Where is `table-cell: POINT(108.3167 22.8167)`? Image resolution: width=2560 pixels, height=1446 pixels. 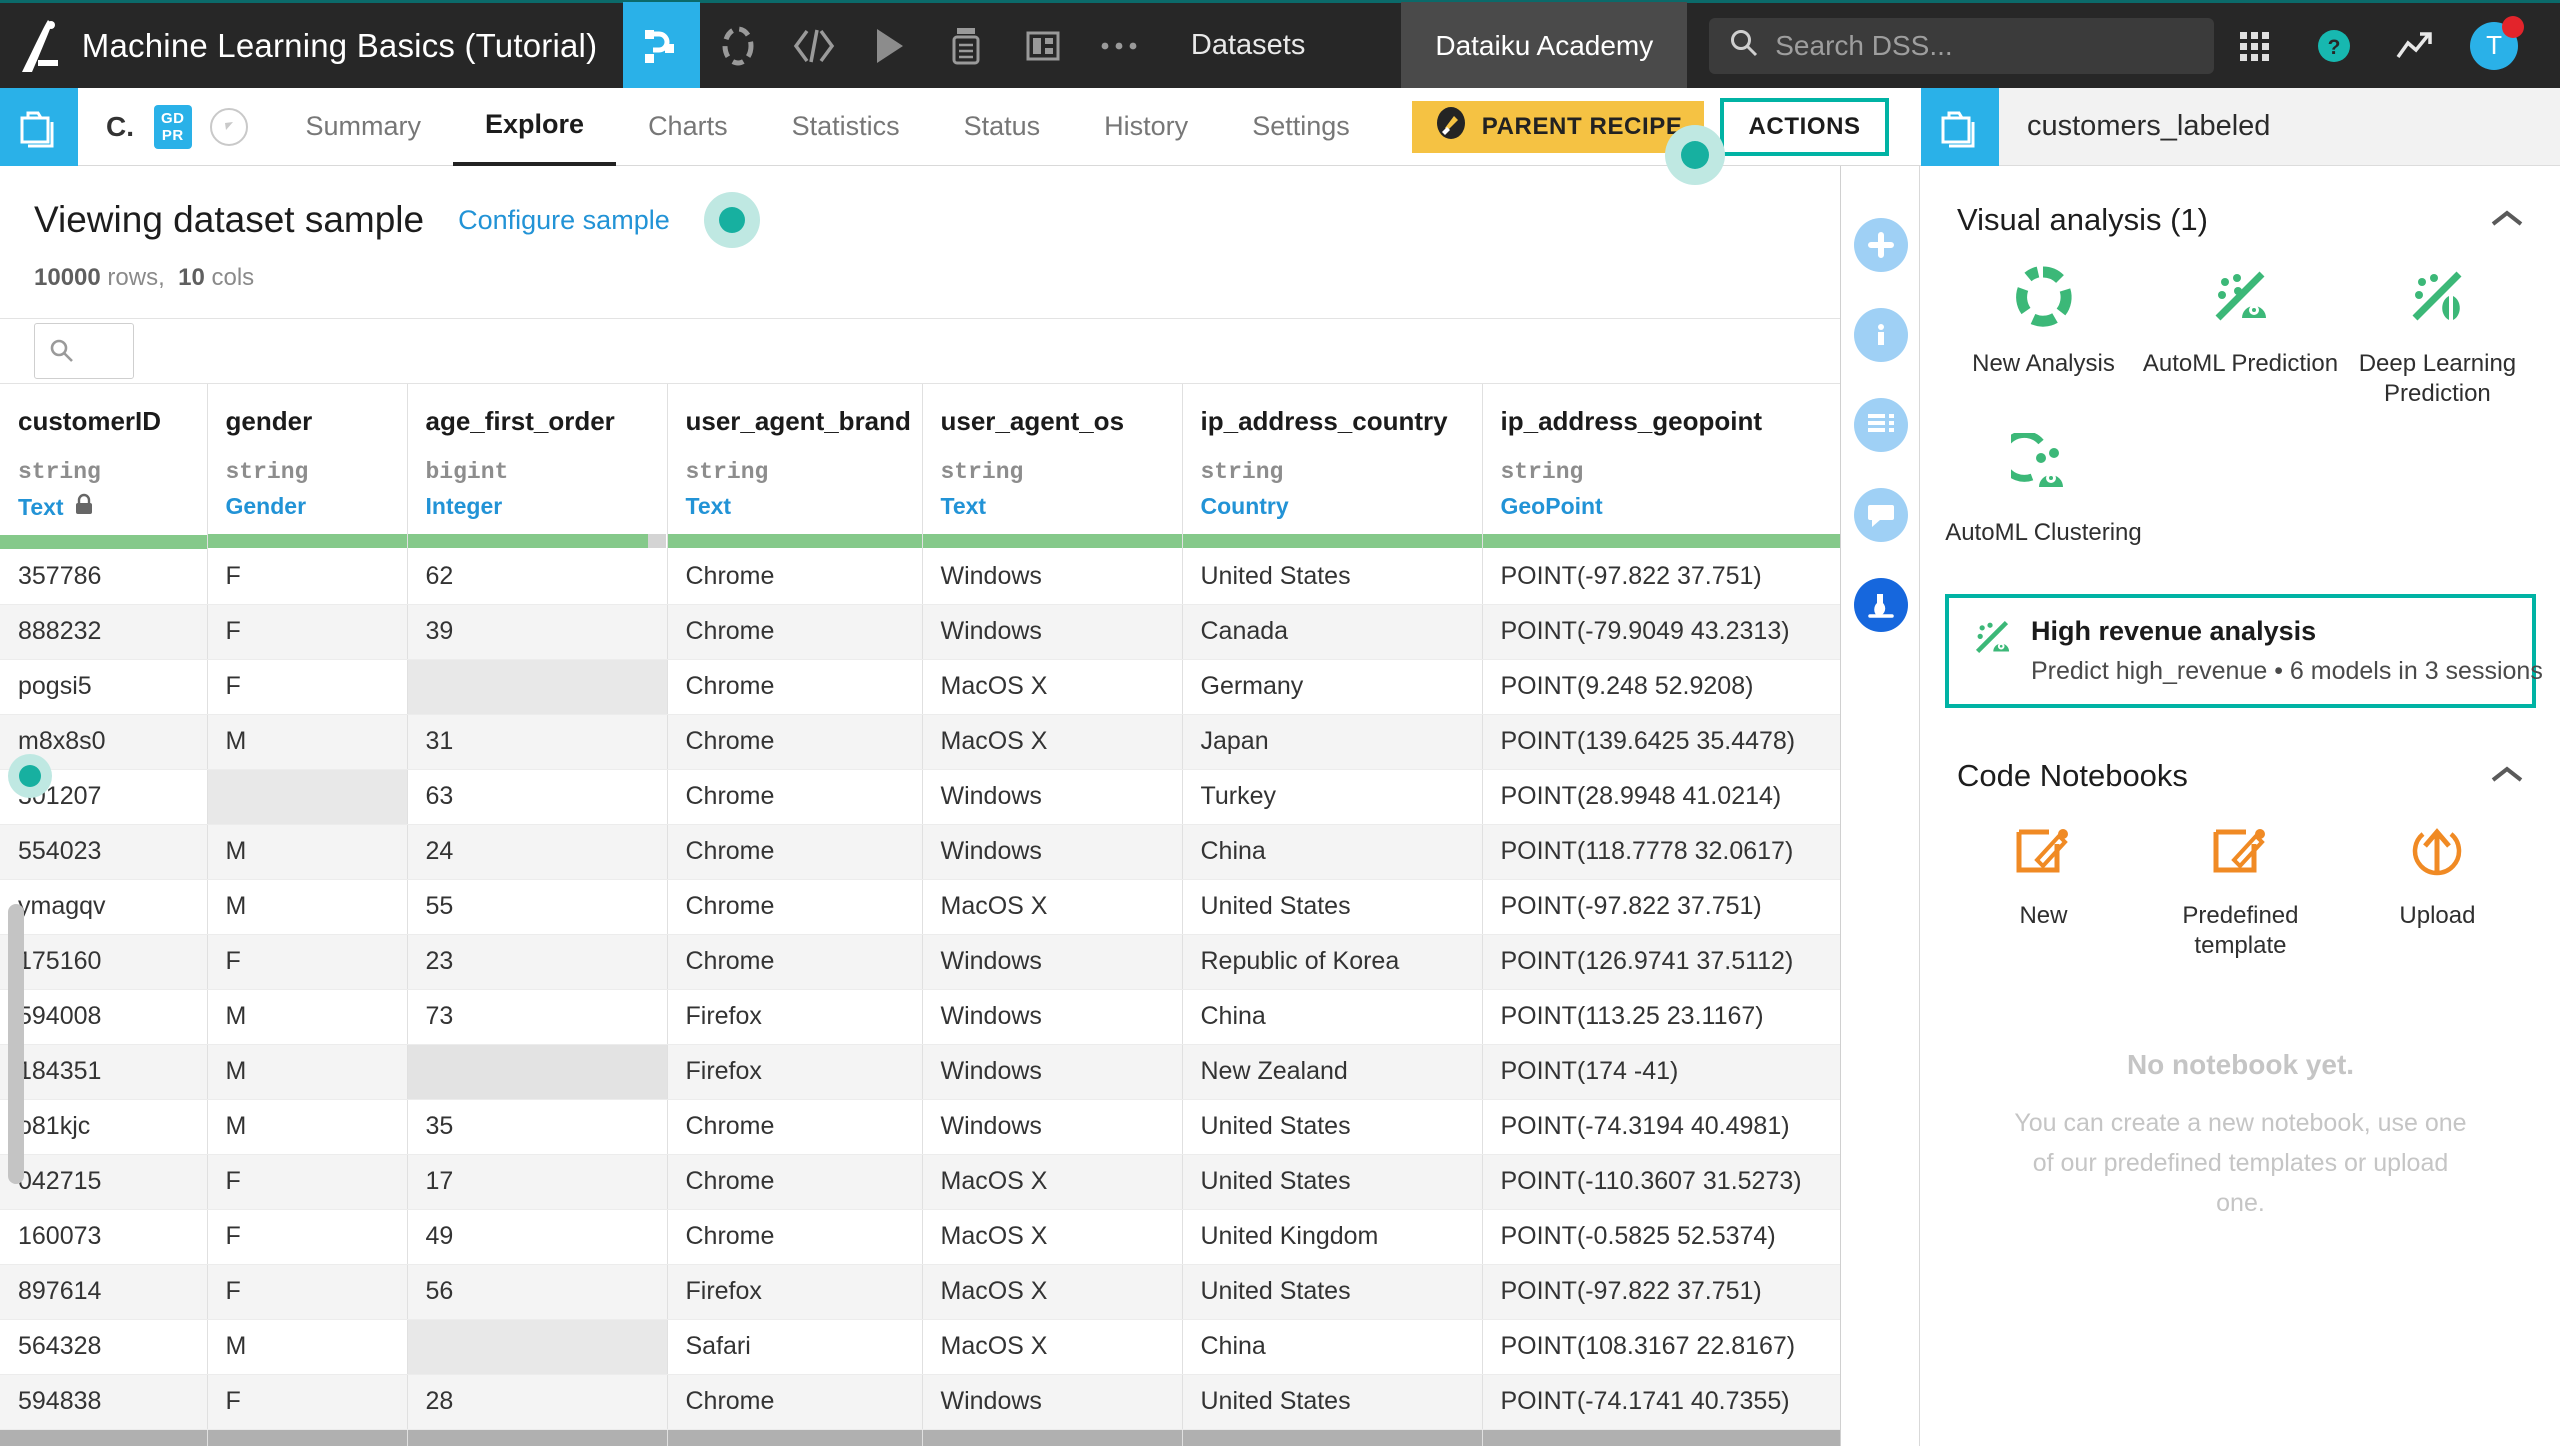 table-cell: POINT(108.3167 22.8167) is located at coordinates (1661, 1347).